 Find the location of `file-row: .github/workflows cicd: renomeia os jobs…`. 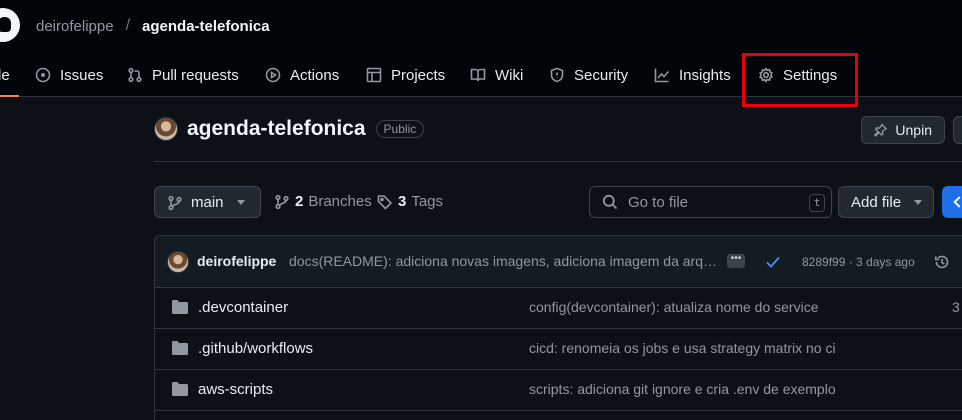

file-row: .github/workflows cicd: renomeia os jobs… is located at coordinates (558, 349).